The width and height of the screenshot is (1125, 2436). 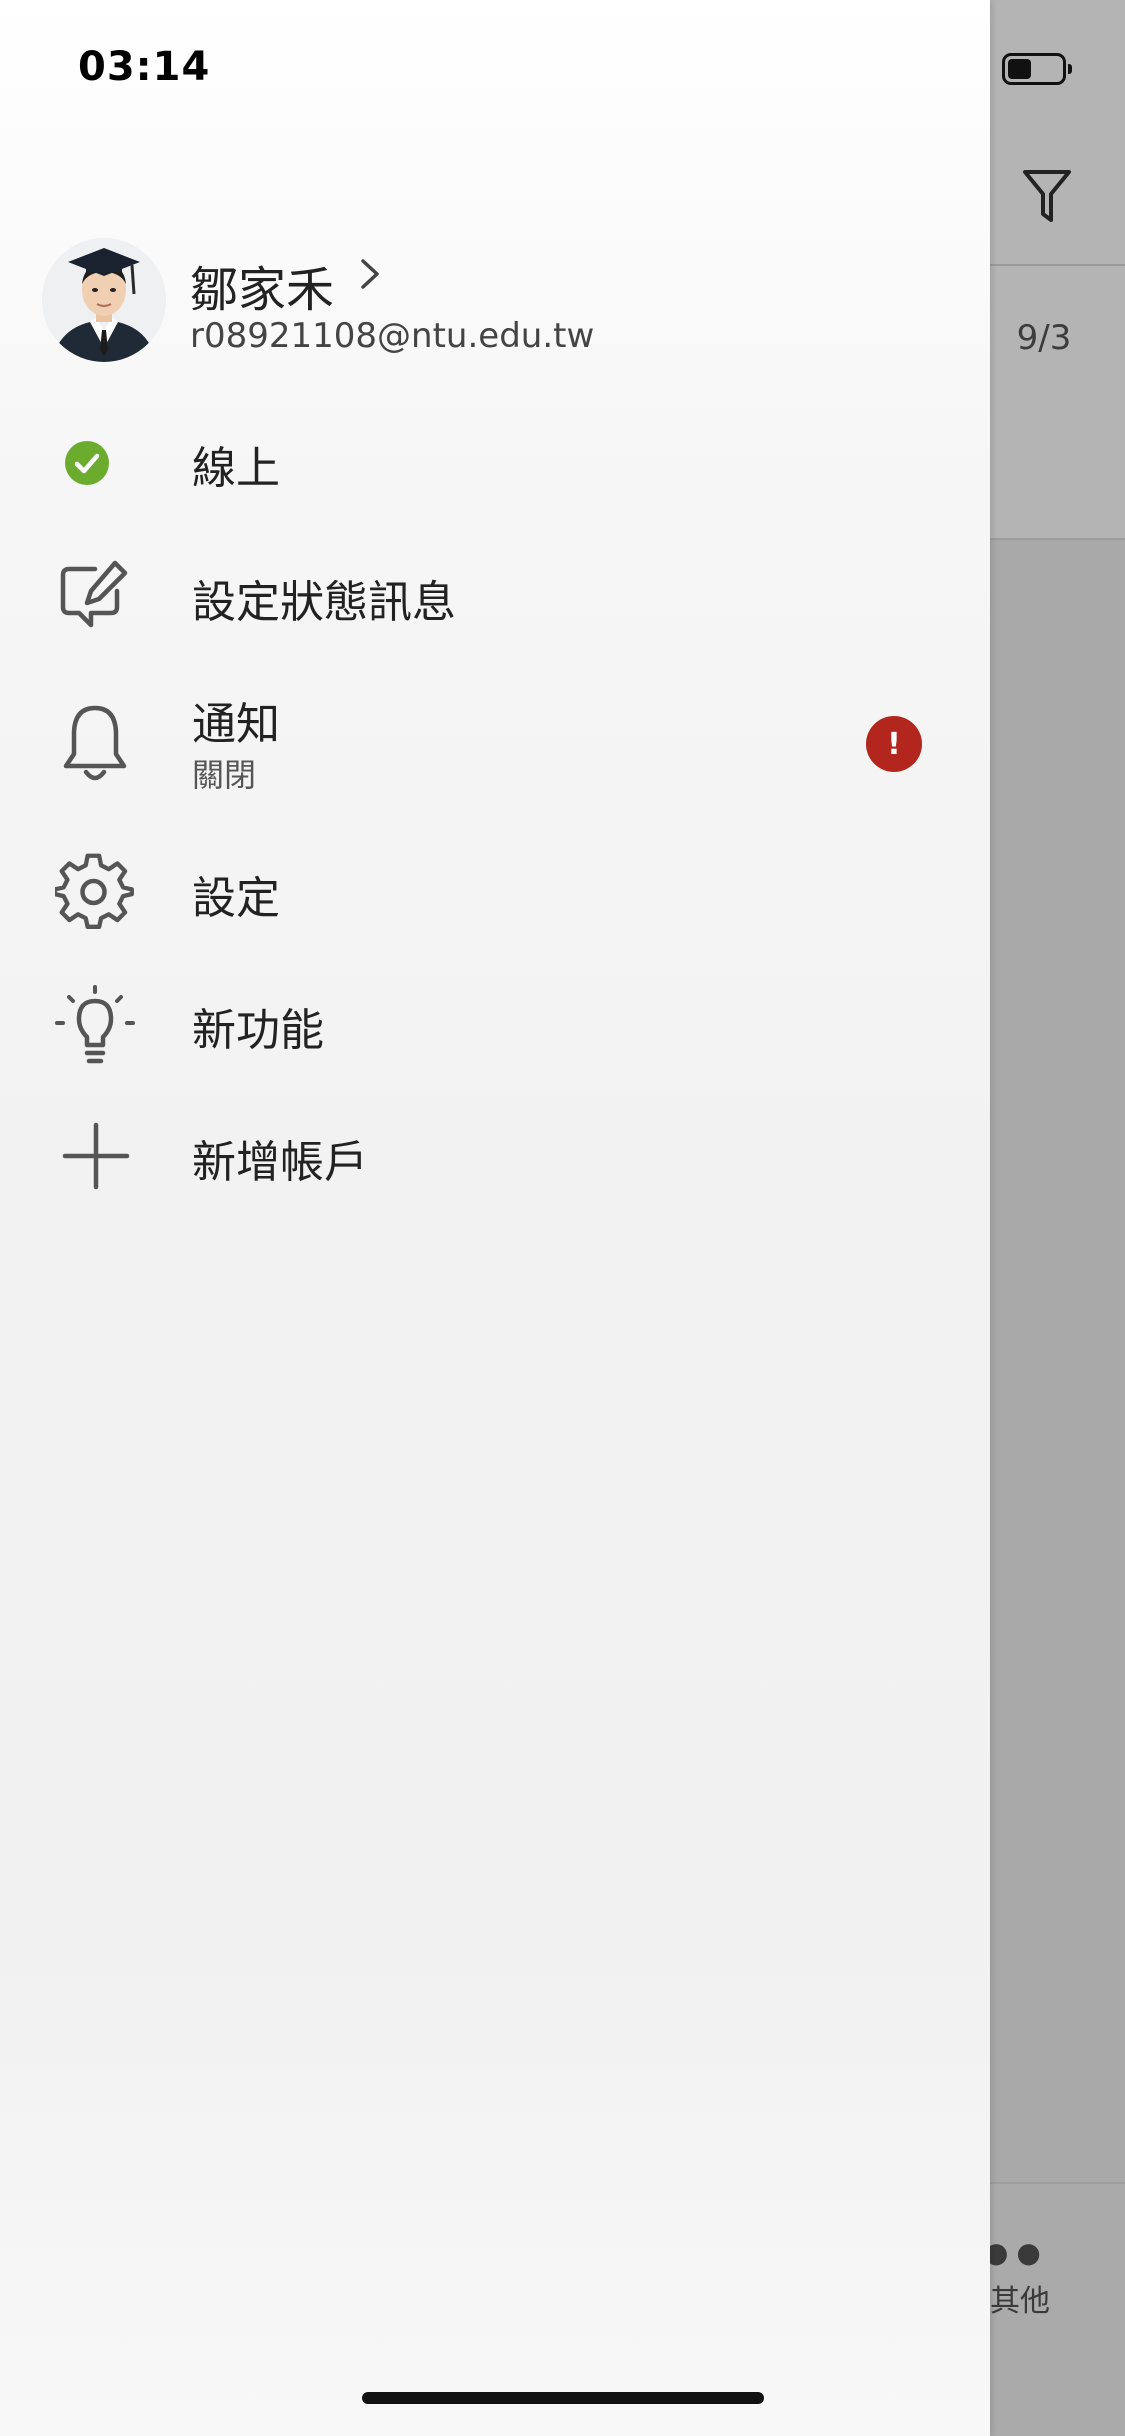 I want to click on battery-level, so click(x=1019, y=69).